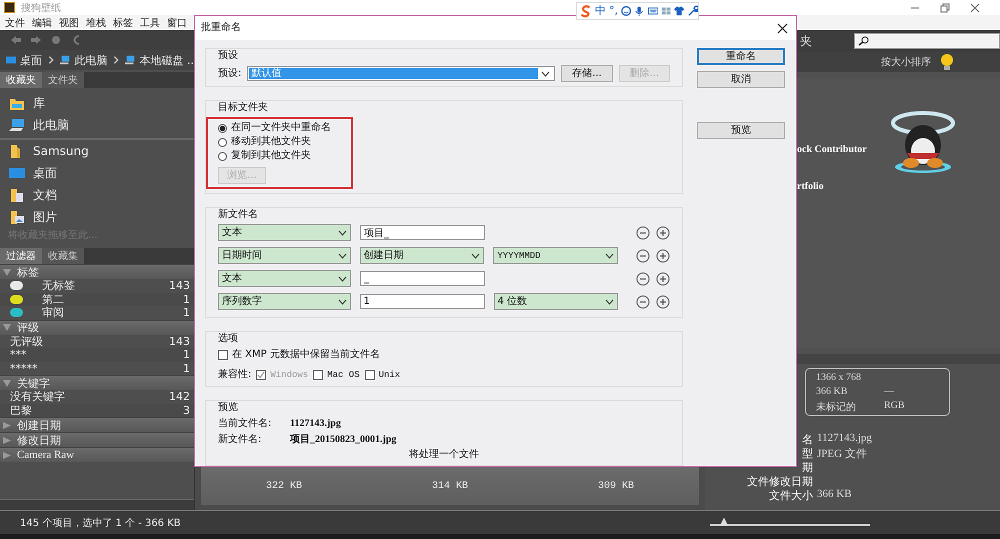  What do you see at coordinates (45, 217) in the screenshot?
I see `favorite-item: 图片` at bounding box center [45, 217].